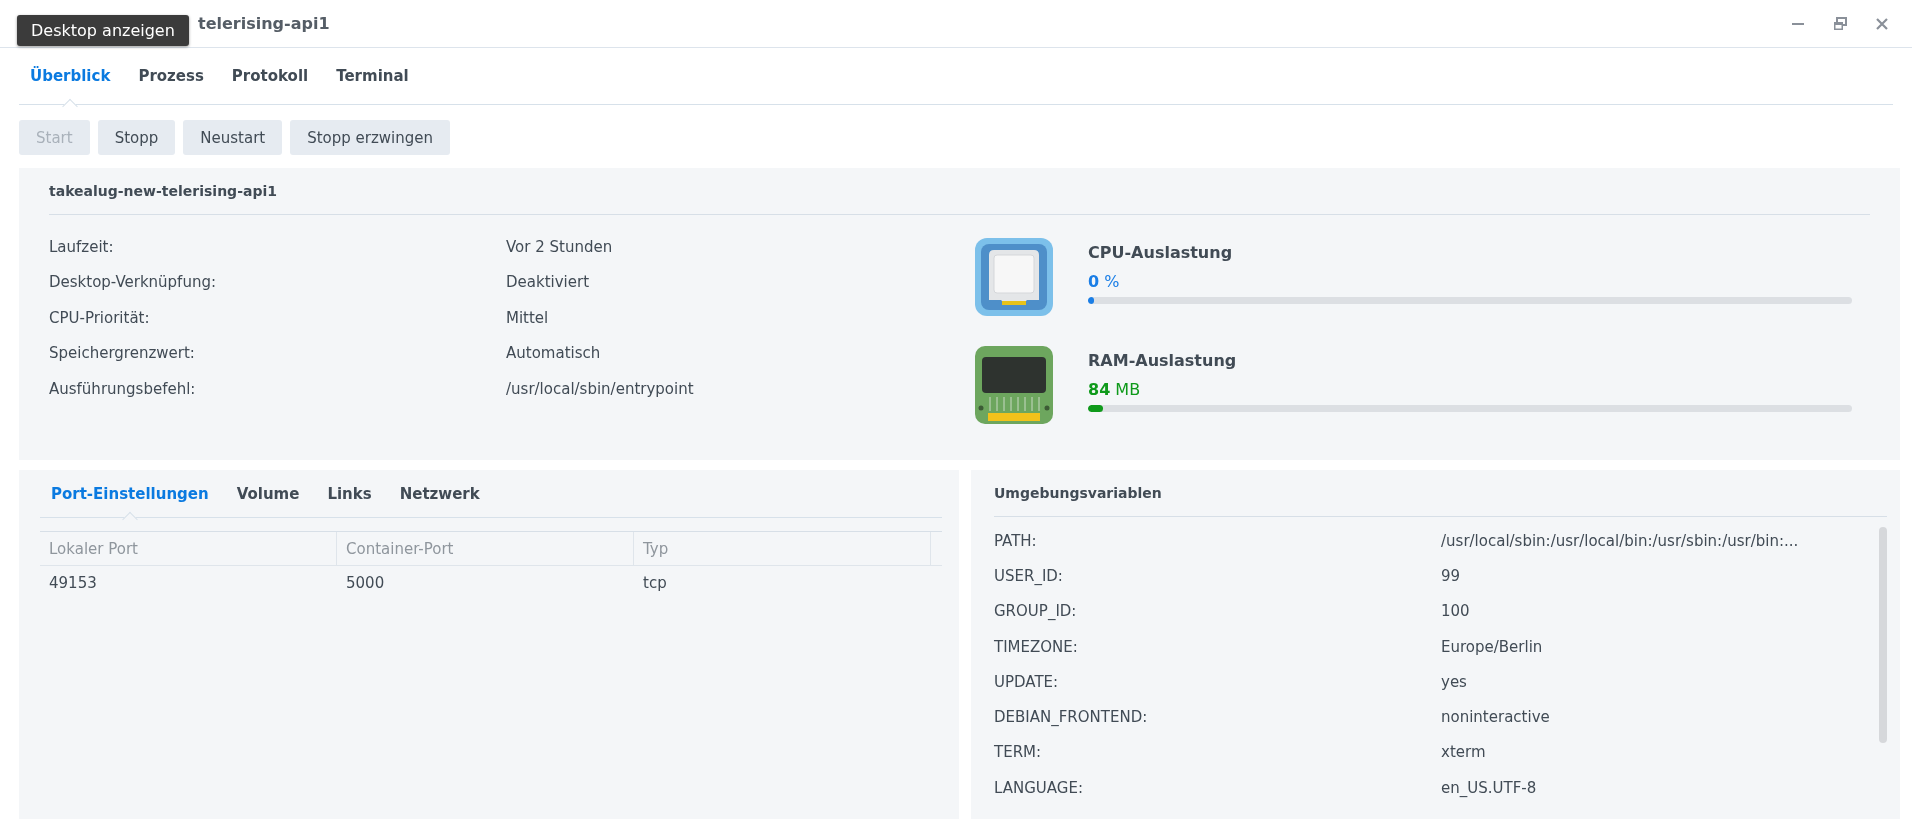 The width and height of the screenshot is (1912, 831). What do you see at coordinates (1451, 575) in the screenshot?
I see `variable-value: 99` at bounding box center [1451, 575].